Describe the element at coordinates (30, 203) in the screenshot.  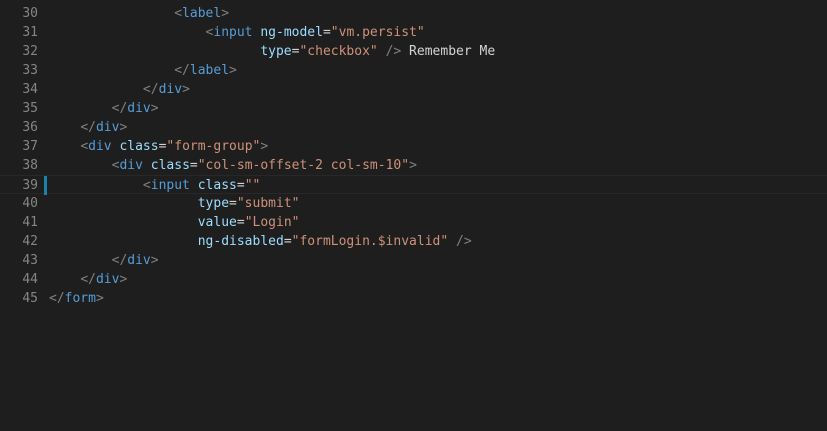
I see `line-number: 40` at that location.